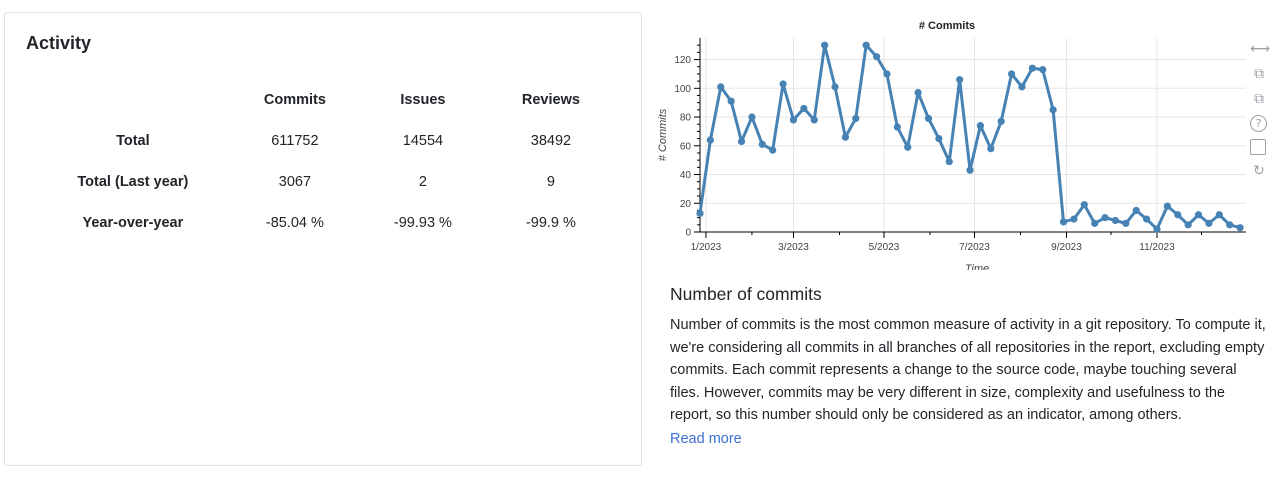 The image size is (1280, 480). What do you see at coordinates (423, 99) in the screenshot?
I see `column-header-issues: Issues` at bounding box center [423, 99].